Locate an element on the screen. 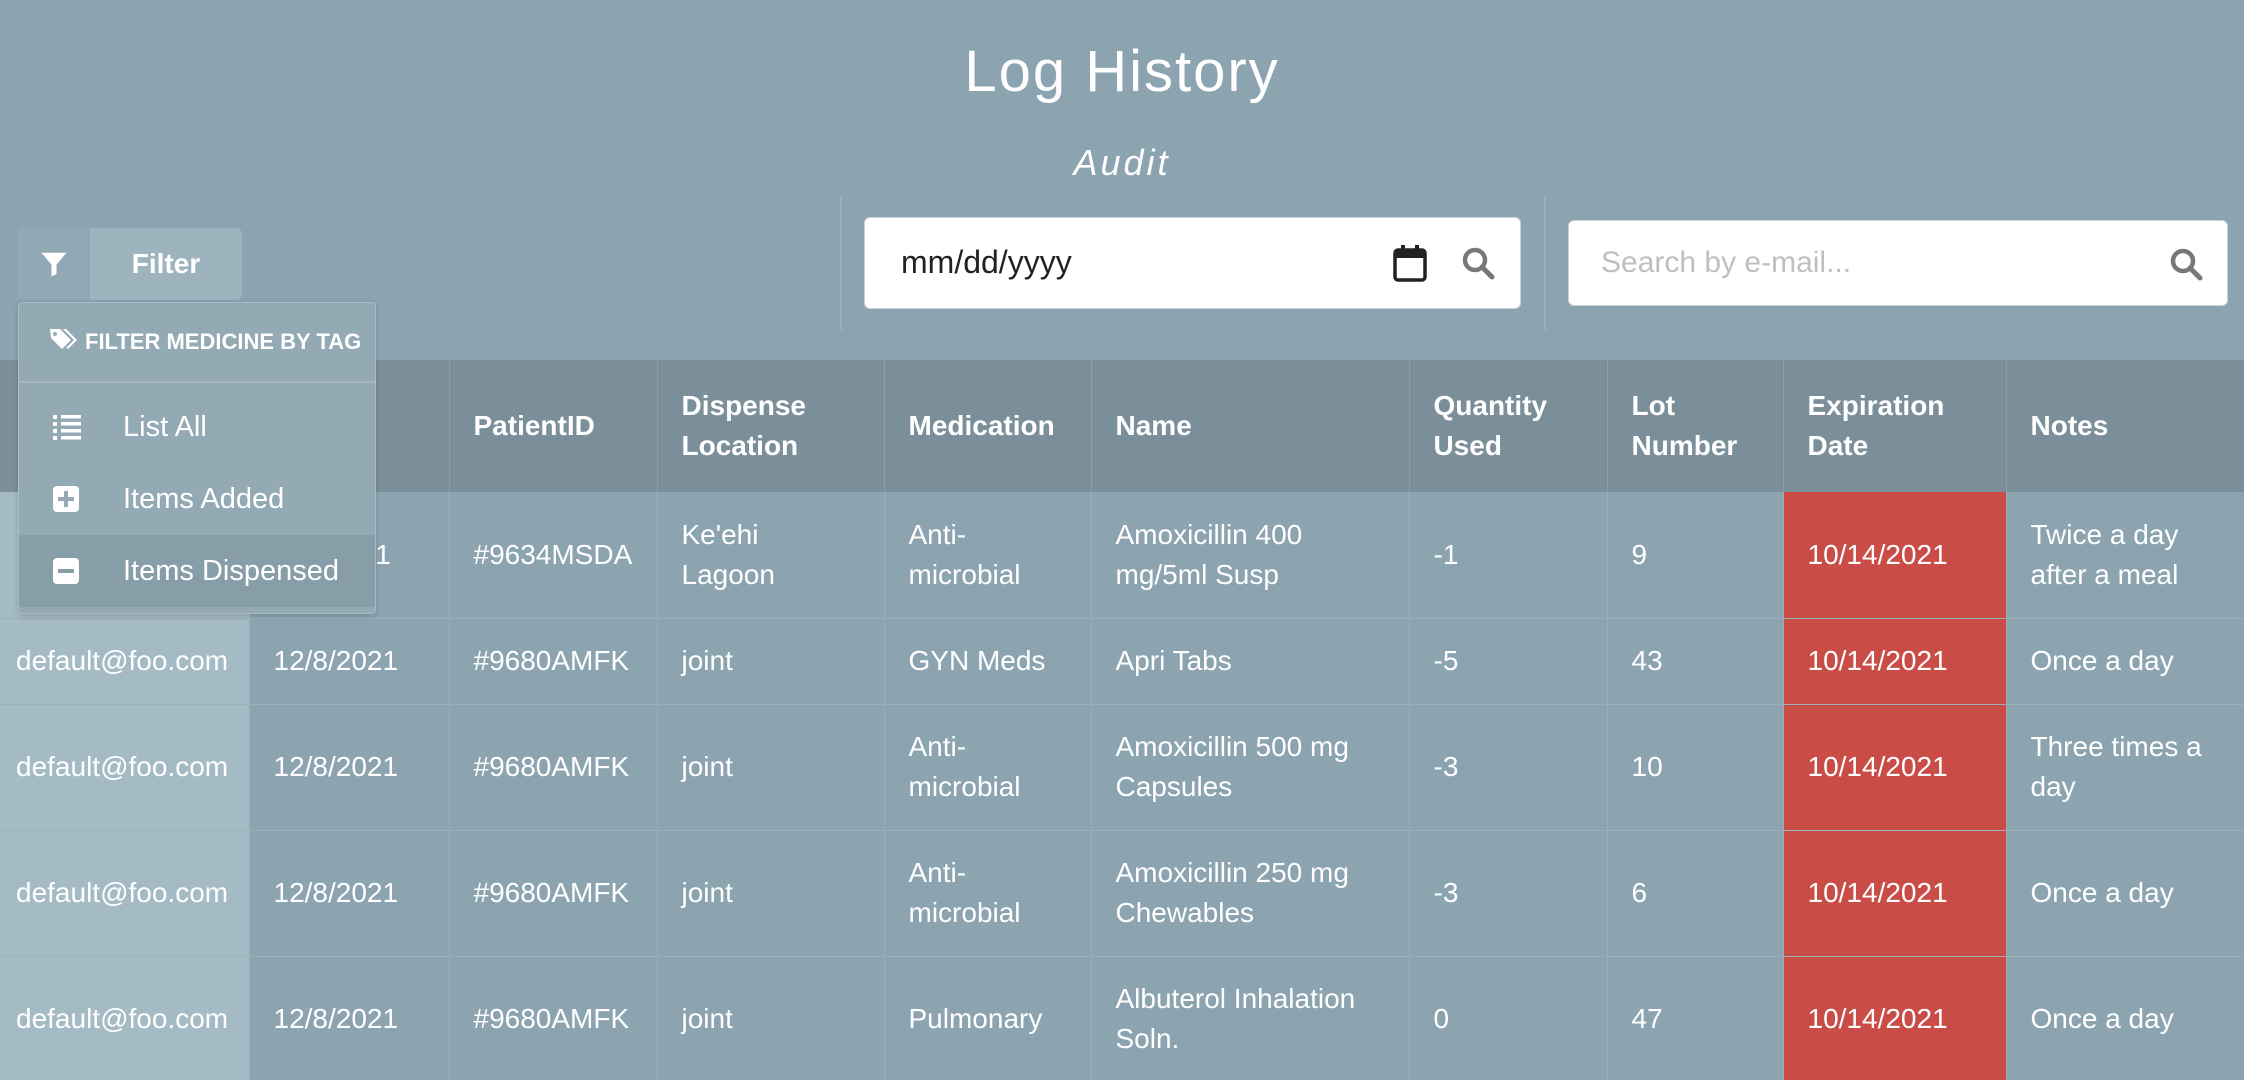  filter-dropdown-title: FILTER MEDICINE BY TAG is located at coordinates (223, 341).